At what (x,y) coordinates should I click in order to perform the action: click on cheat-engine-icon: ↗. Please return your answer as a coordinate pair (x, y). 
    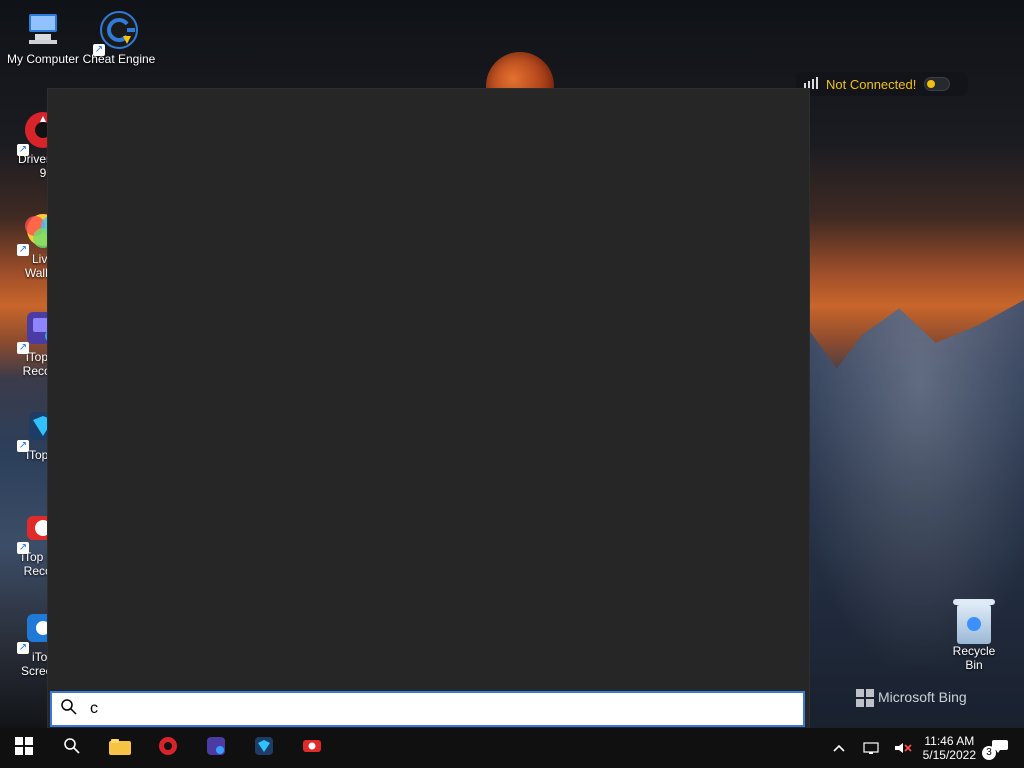
    Looking at the image, I should click on (117, 32).